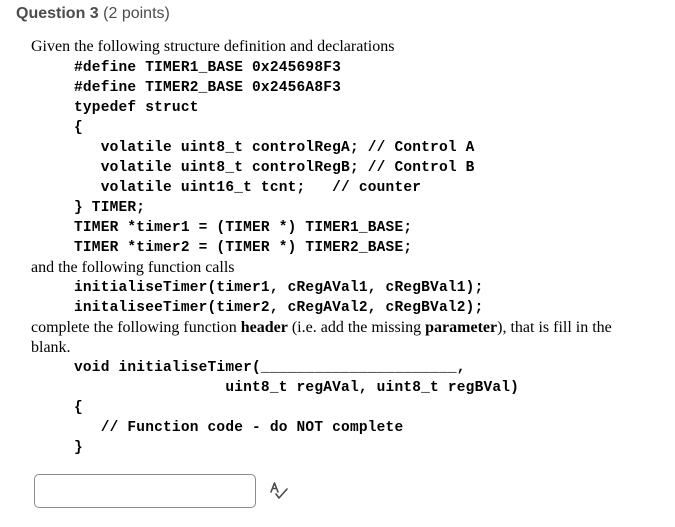  What do you see at coordinates (136, 327) in the screenshot?
I see `instruction-part1: complete the following function` at bounding box center [136, 327].